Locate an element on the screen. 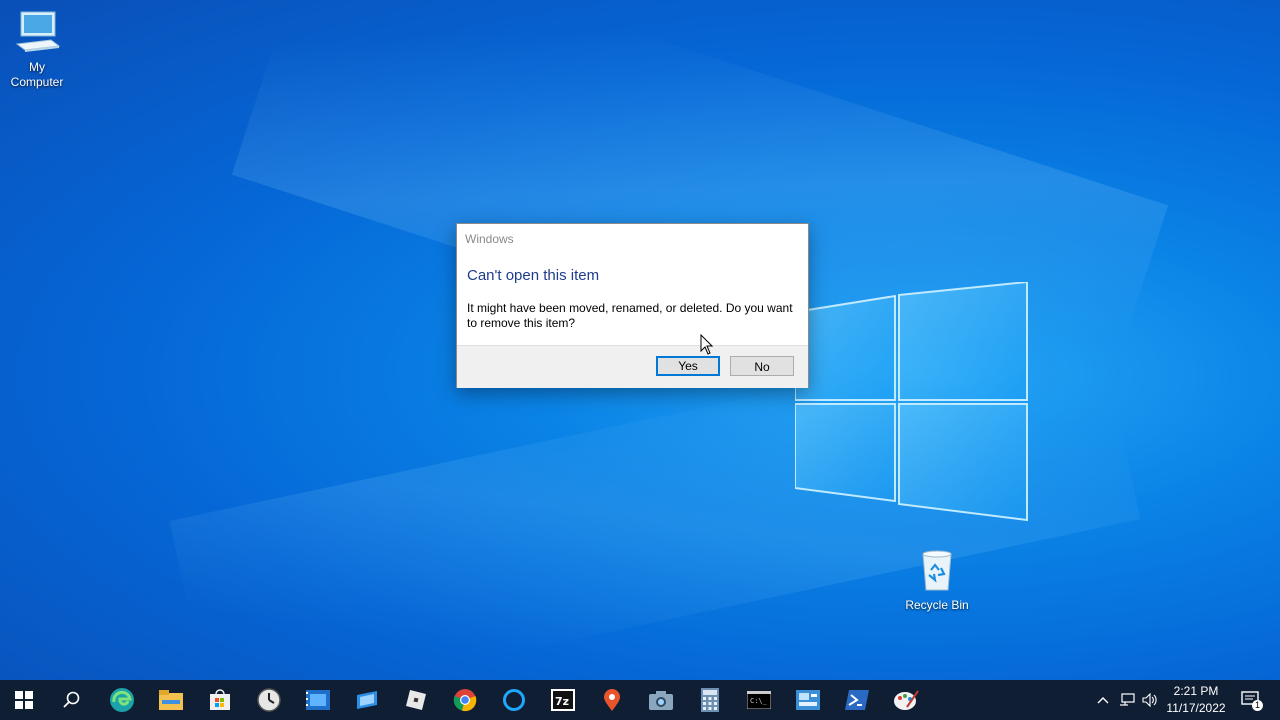 This screenshot has height=720, width=1280. desktop-icon-label: My Computer is located at coordinates (37, 74).